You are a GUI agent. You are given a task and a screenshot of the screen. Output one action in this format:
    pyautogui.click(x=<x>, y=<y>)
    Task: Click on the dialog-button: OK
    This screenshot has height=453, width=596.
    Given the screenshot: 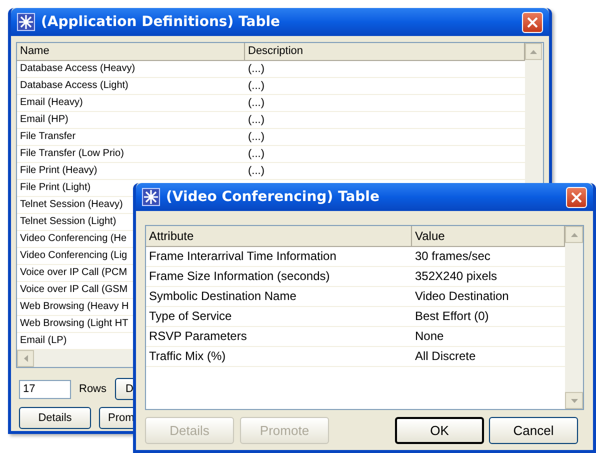 What is the action you would take?
    pyautogui.click(x=439, y=430)
    